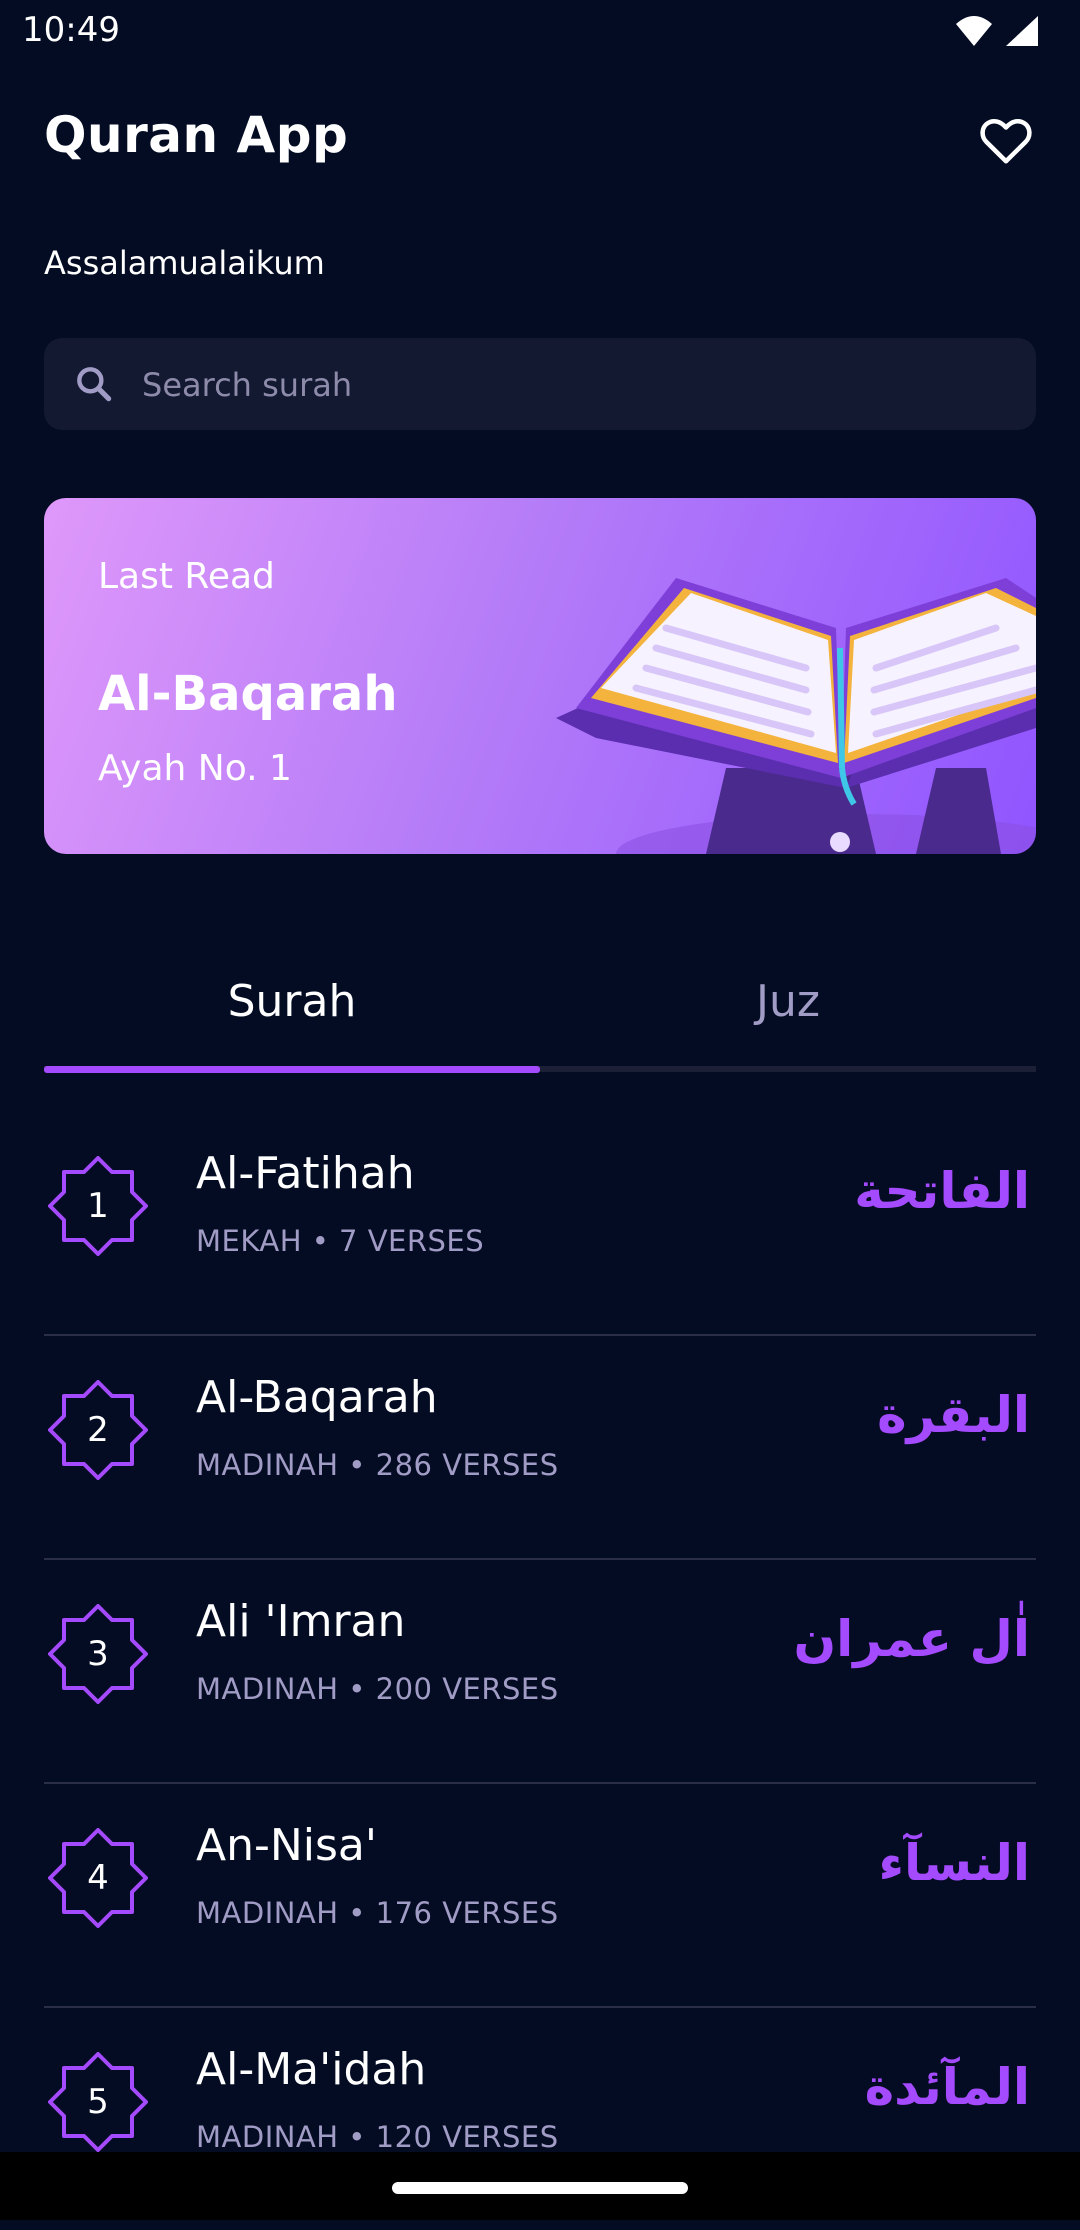 The height and width of the screenshot is (2230, 1080). I want to click on favorites-button, so click(1006, 140).